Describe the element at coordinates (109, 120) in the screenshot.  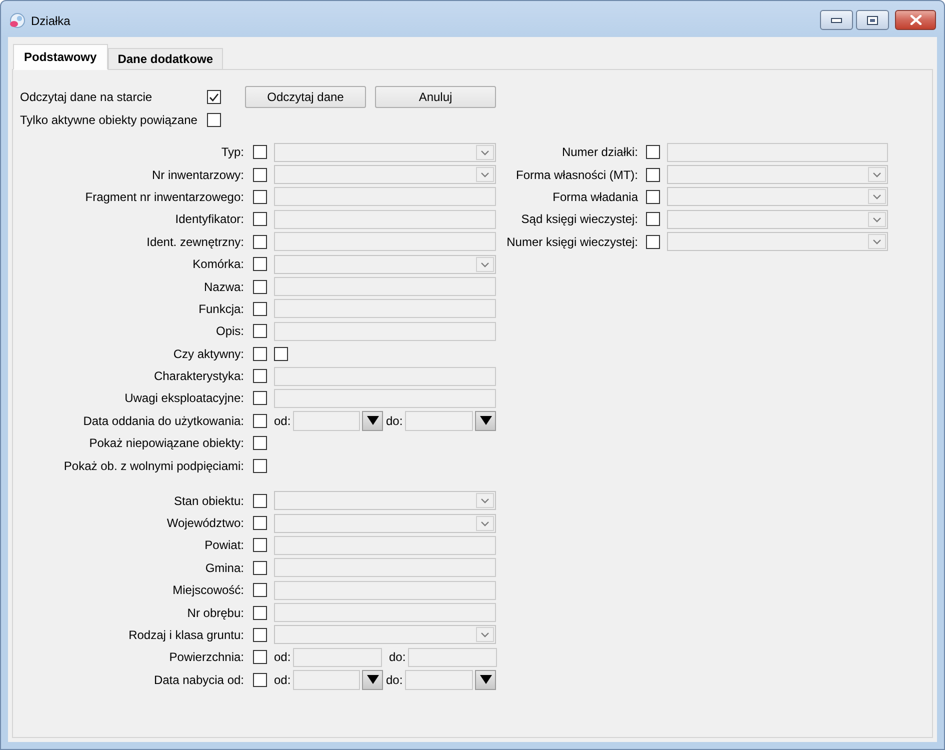
I see `option-label: Tylko aktywne obiekty powiązane` at that location.